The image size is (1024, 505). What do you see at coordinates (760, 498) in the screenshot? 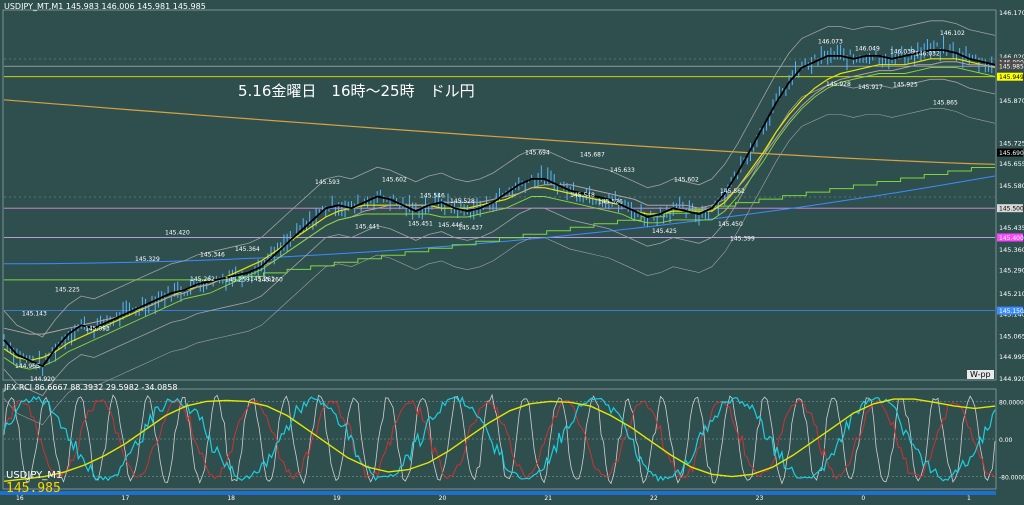
I see `time-axis-label: 23` at bounding box center [760, 498].